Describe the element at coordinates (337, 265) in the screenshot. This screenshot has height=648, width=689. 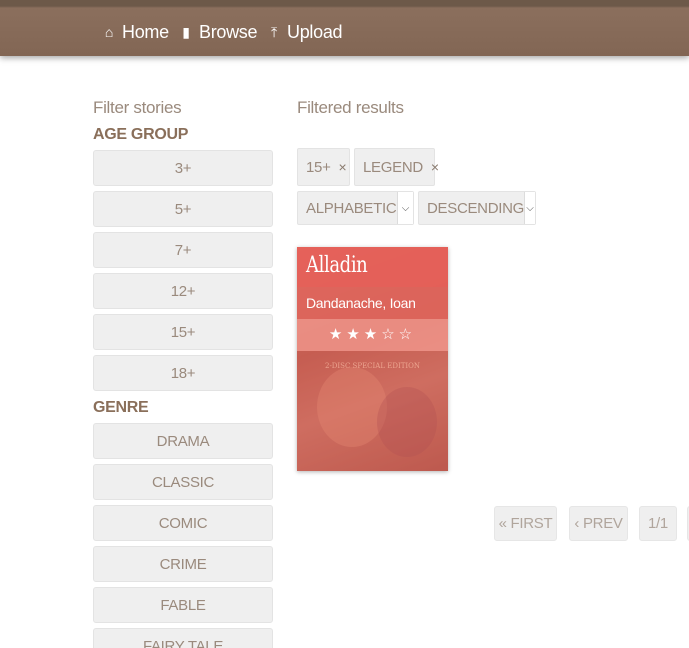
I see `story-title: Alladin` at that location.